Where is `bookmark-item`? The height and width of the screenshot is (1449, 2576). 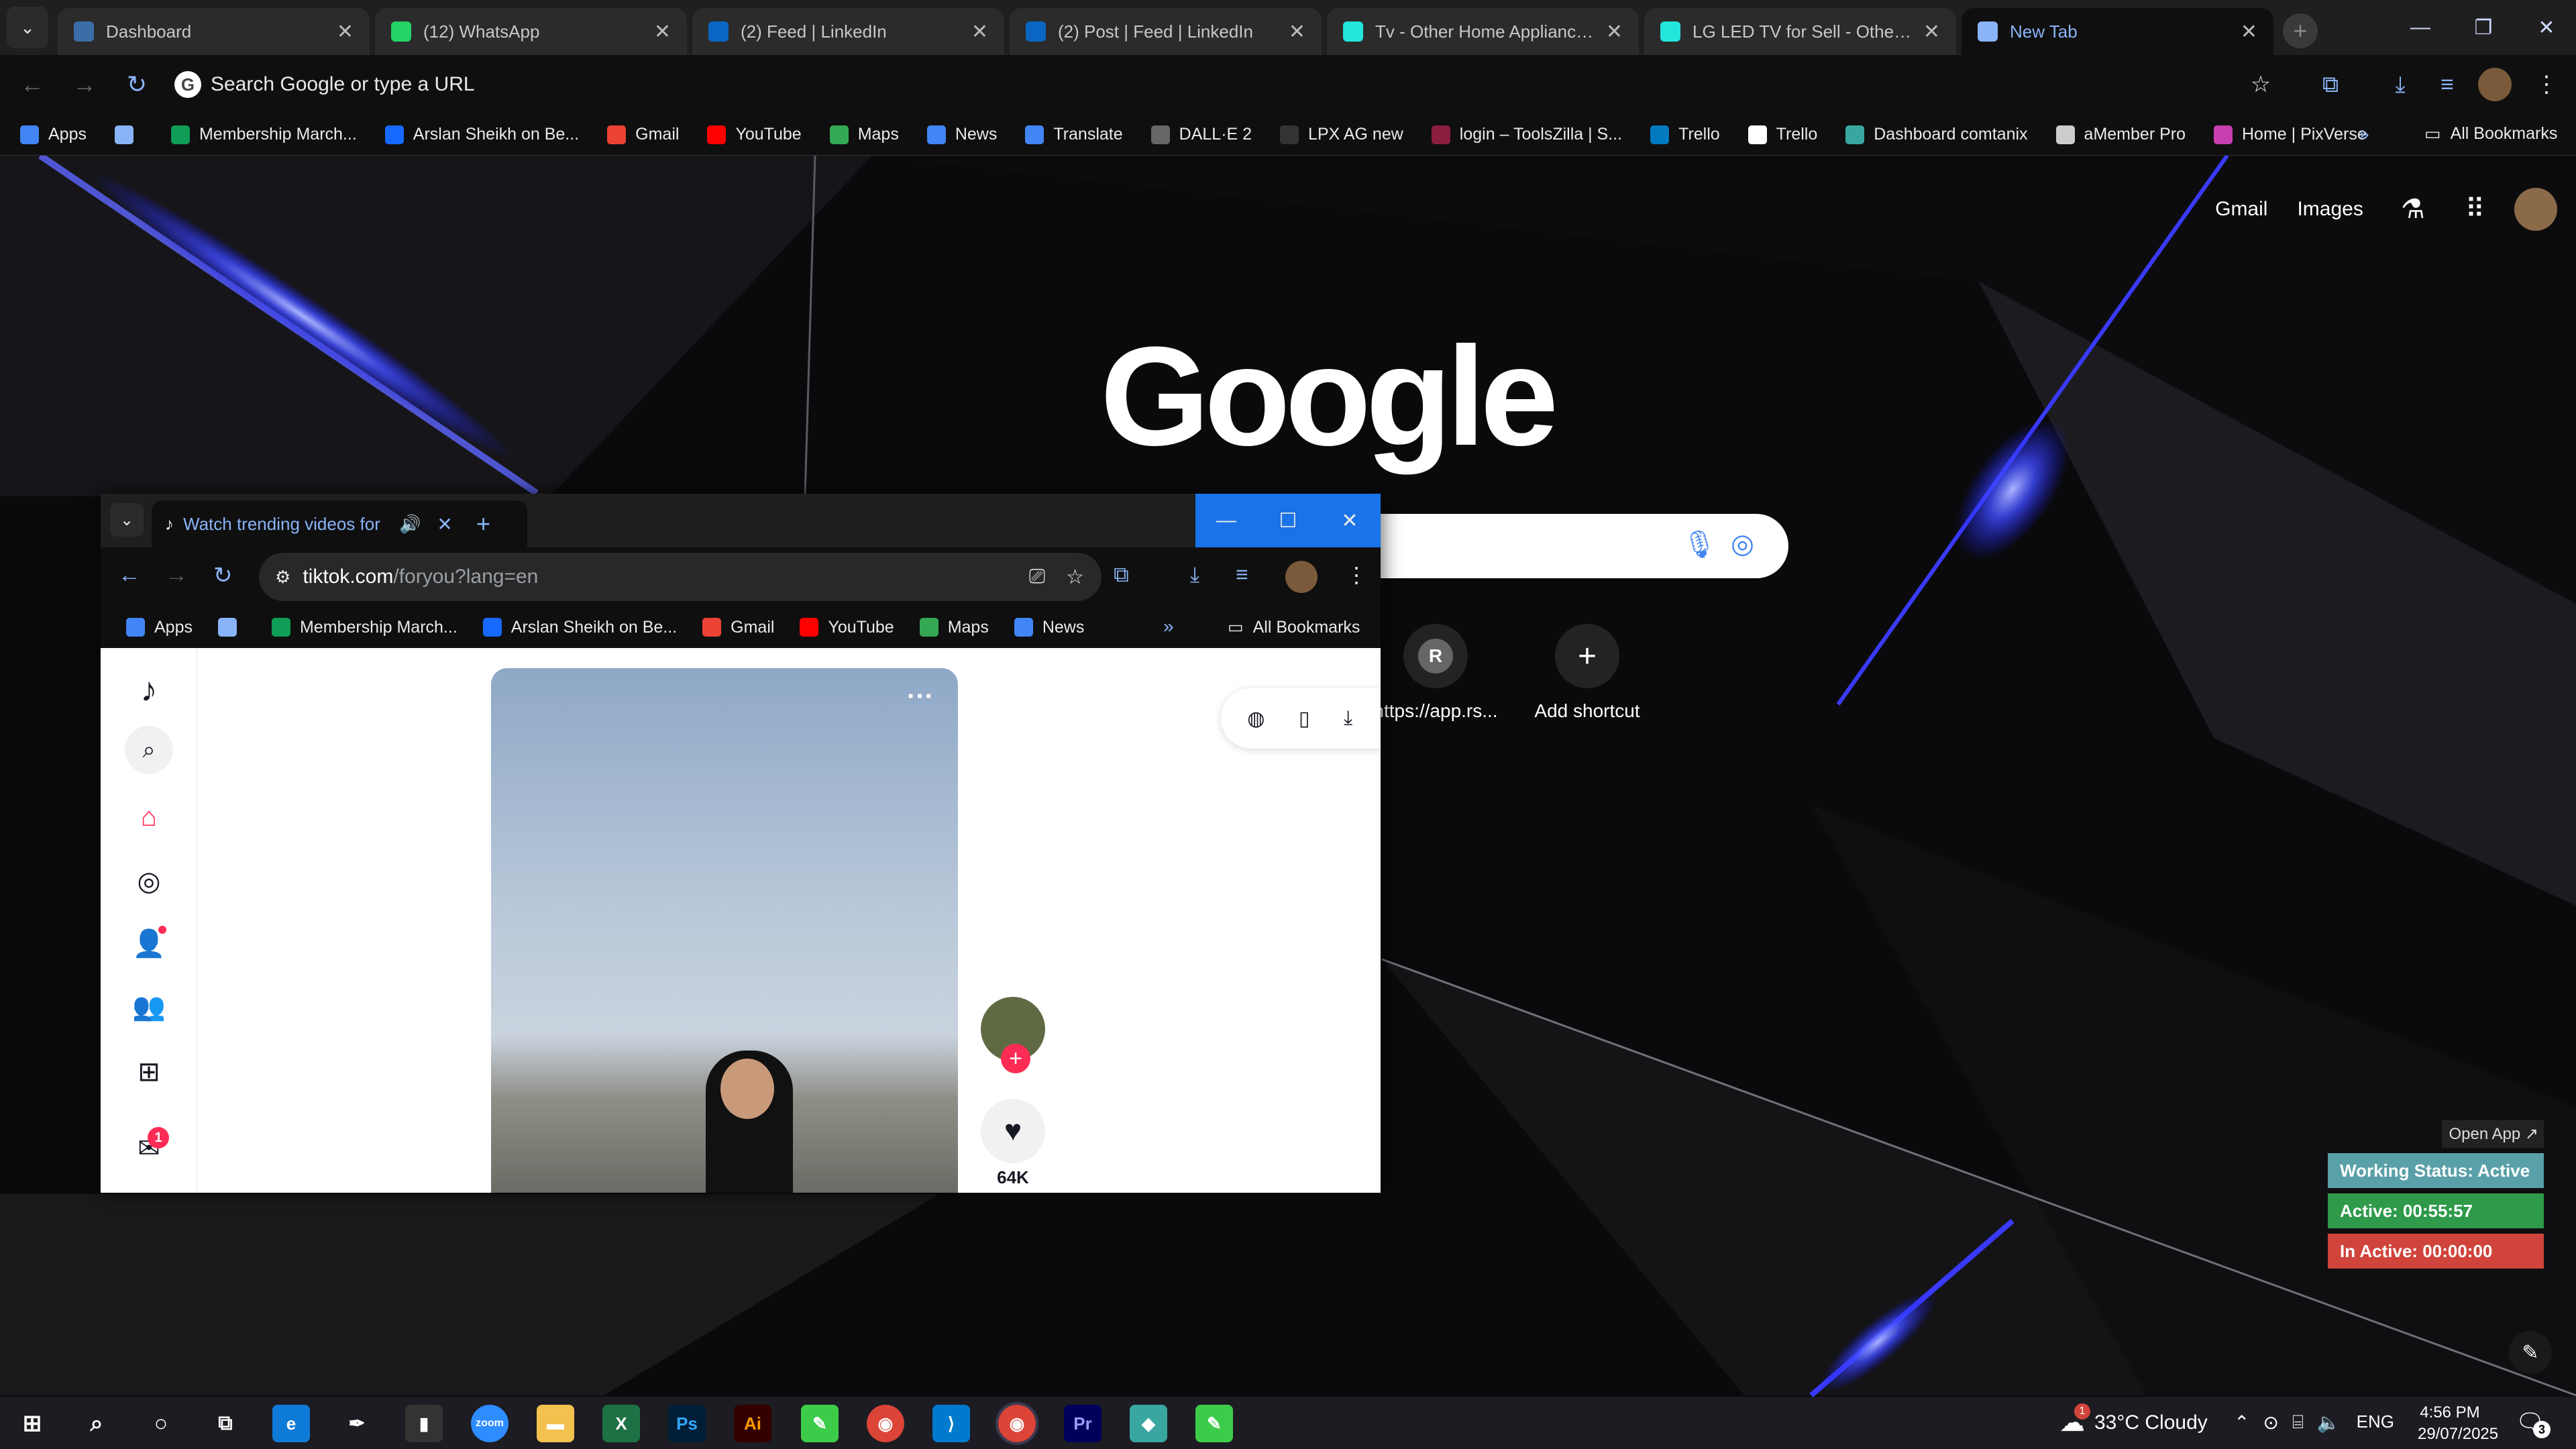
bookmark-item is located at coordinates (128, 134).